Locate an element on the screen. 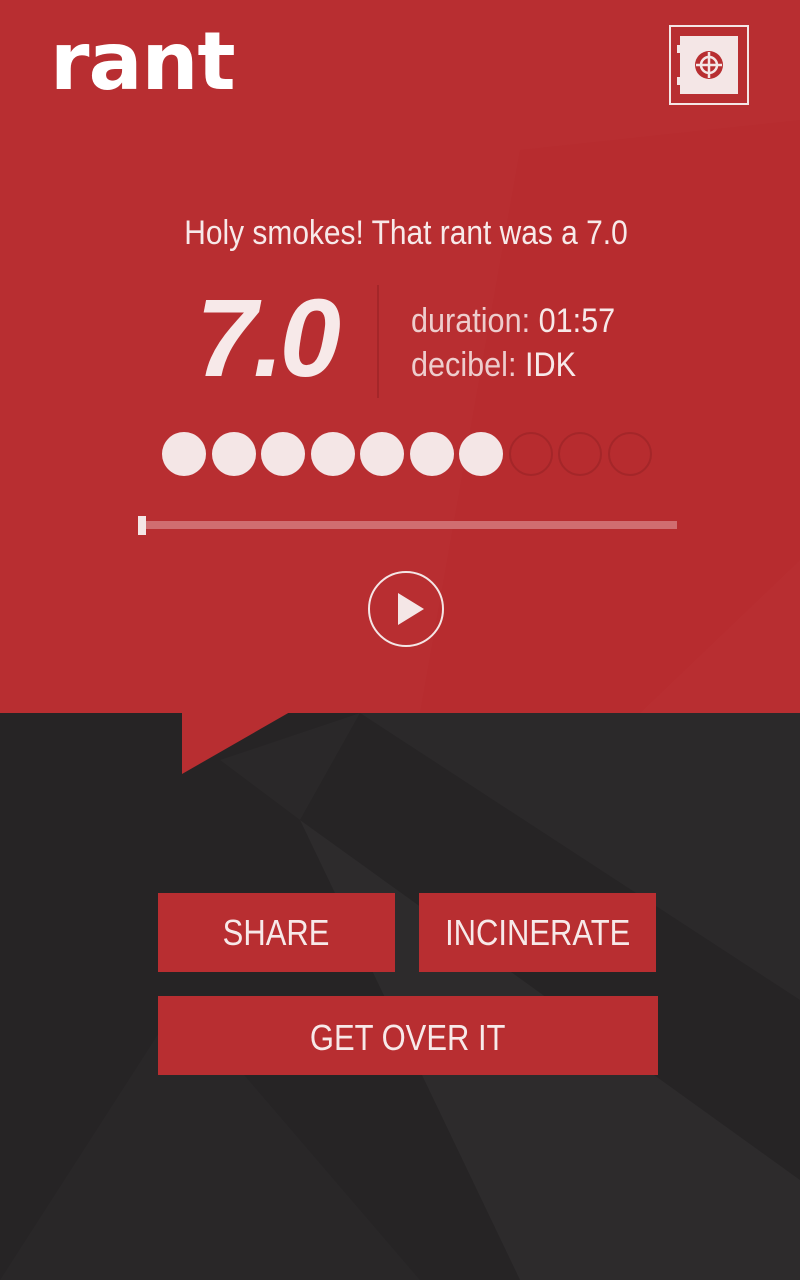  decibel-label: decibel: is located at coordinates (464, 365).